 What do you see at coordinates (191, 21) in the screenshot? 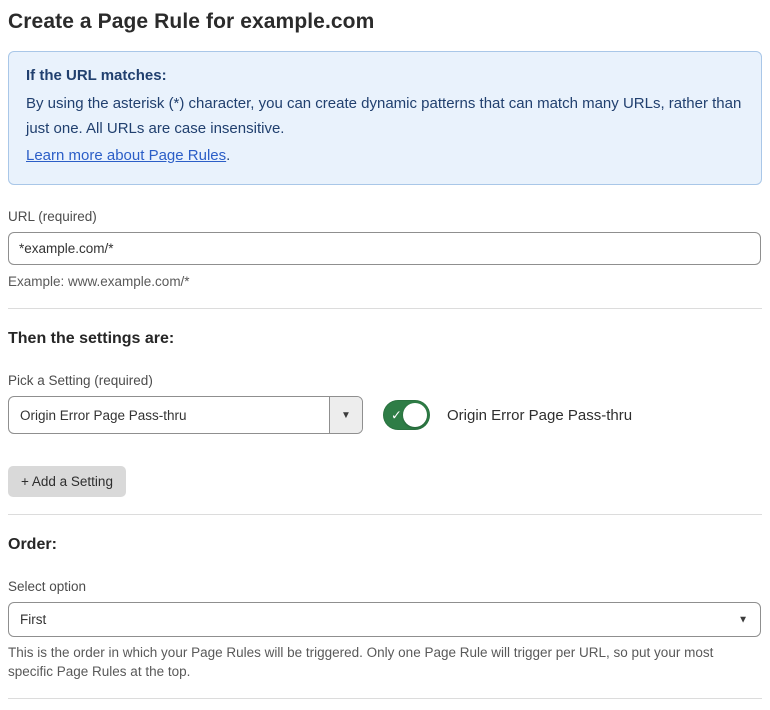
I see `page-title: Create a Page Rule for example.com` at bounding box center [191, 21].